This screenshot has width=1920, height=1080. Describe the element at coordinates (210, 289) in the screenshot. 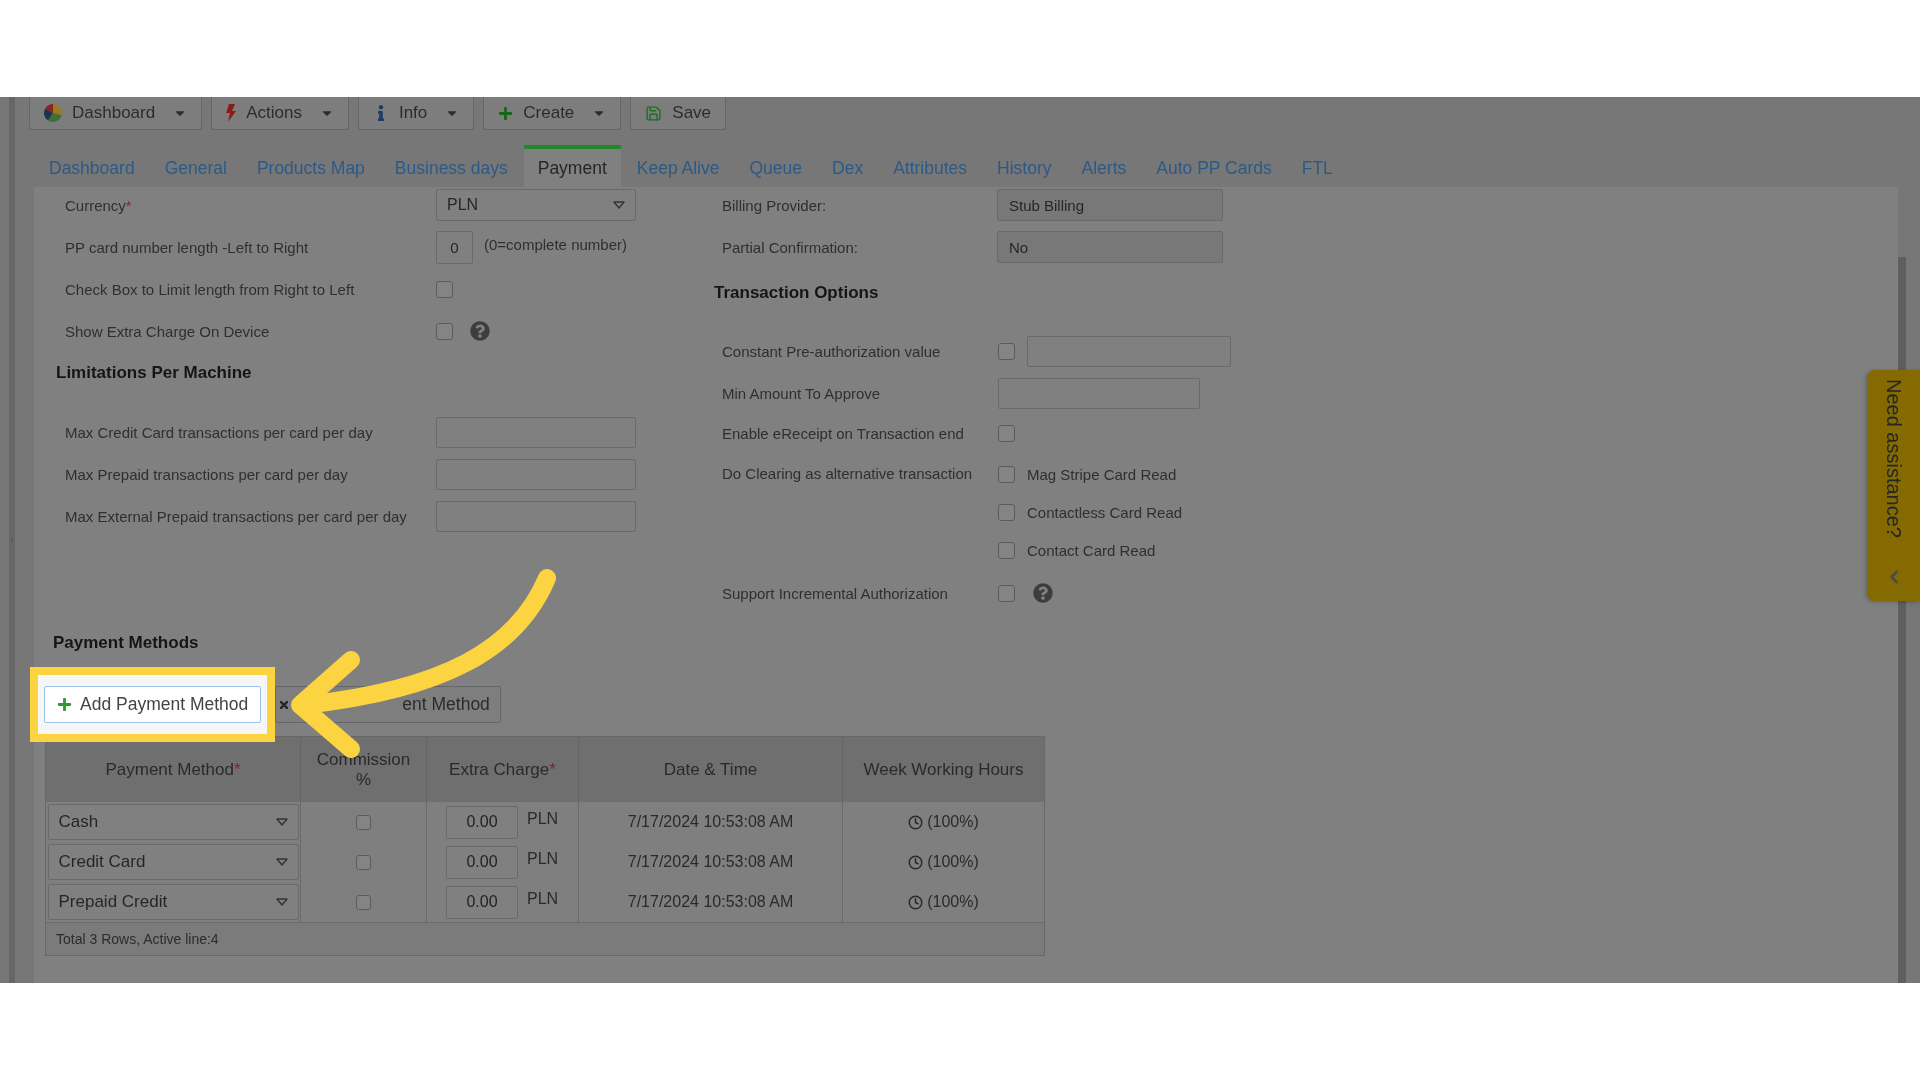

I see `field-label: Check Box to Limit length from Right to Left` at that location.